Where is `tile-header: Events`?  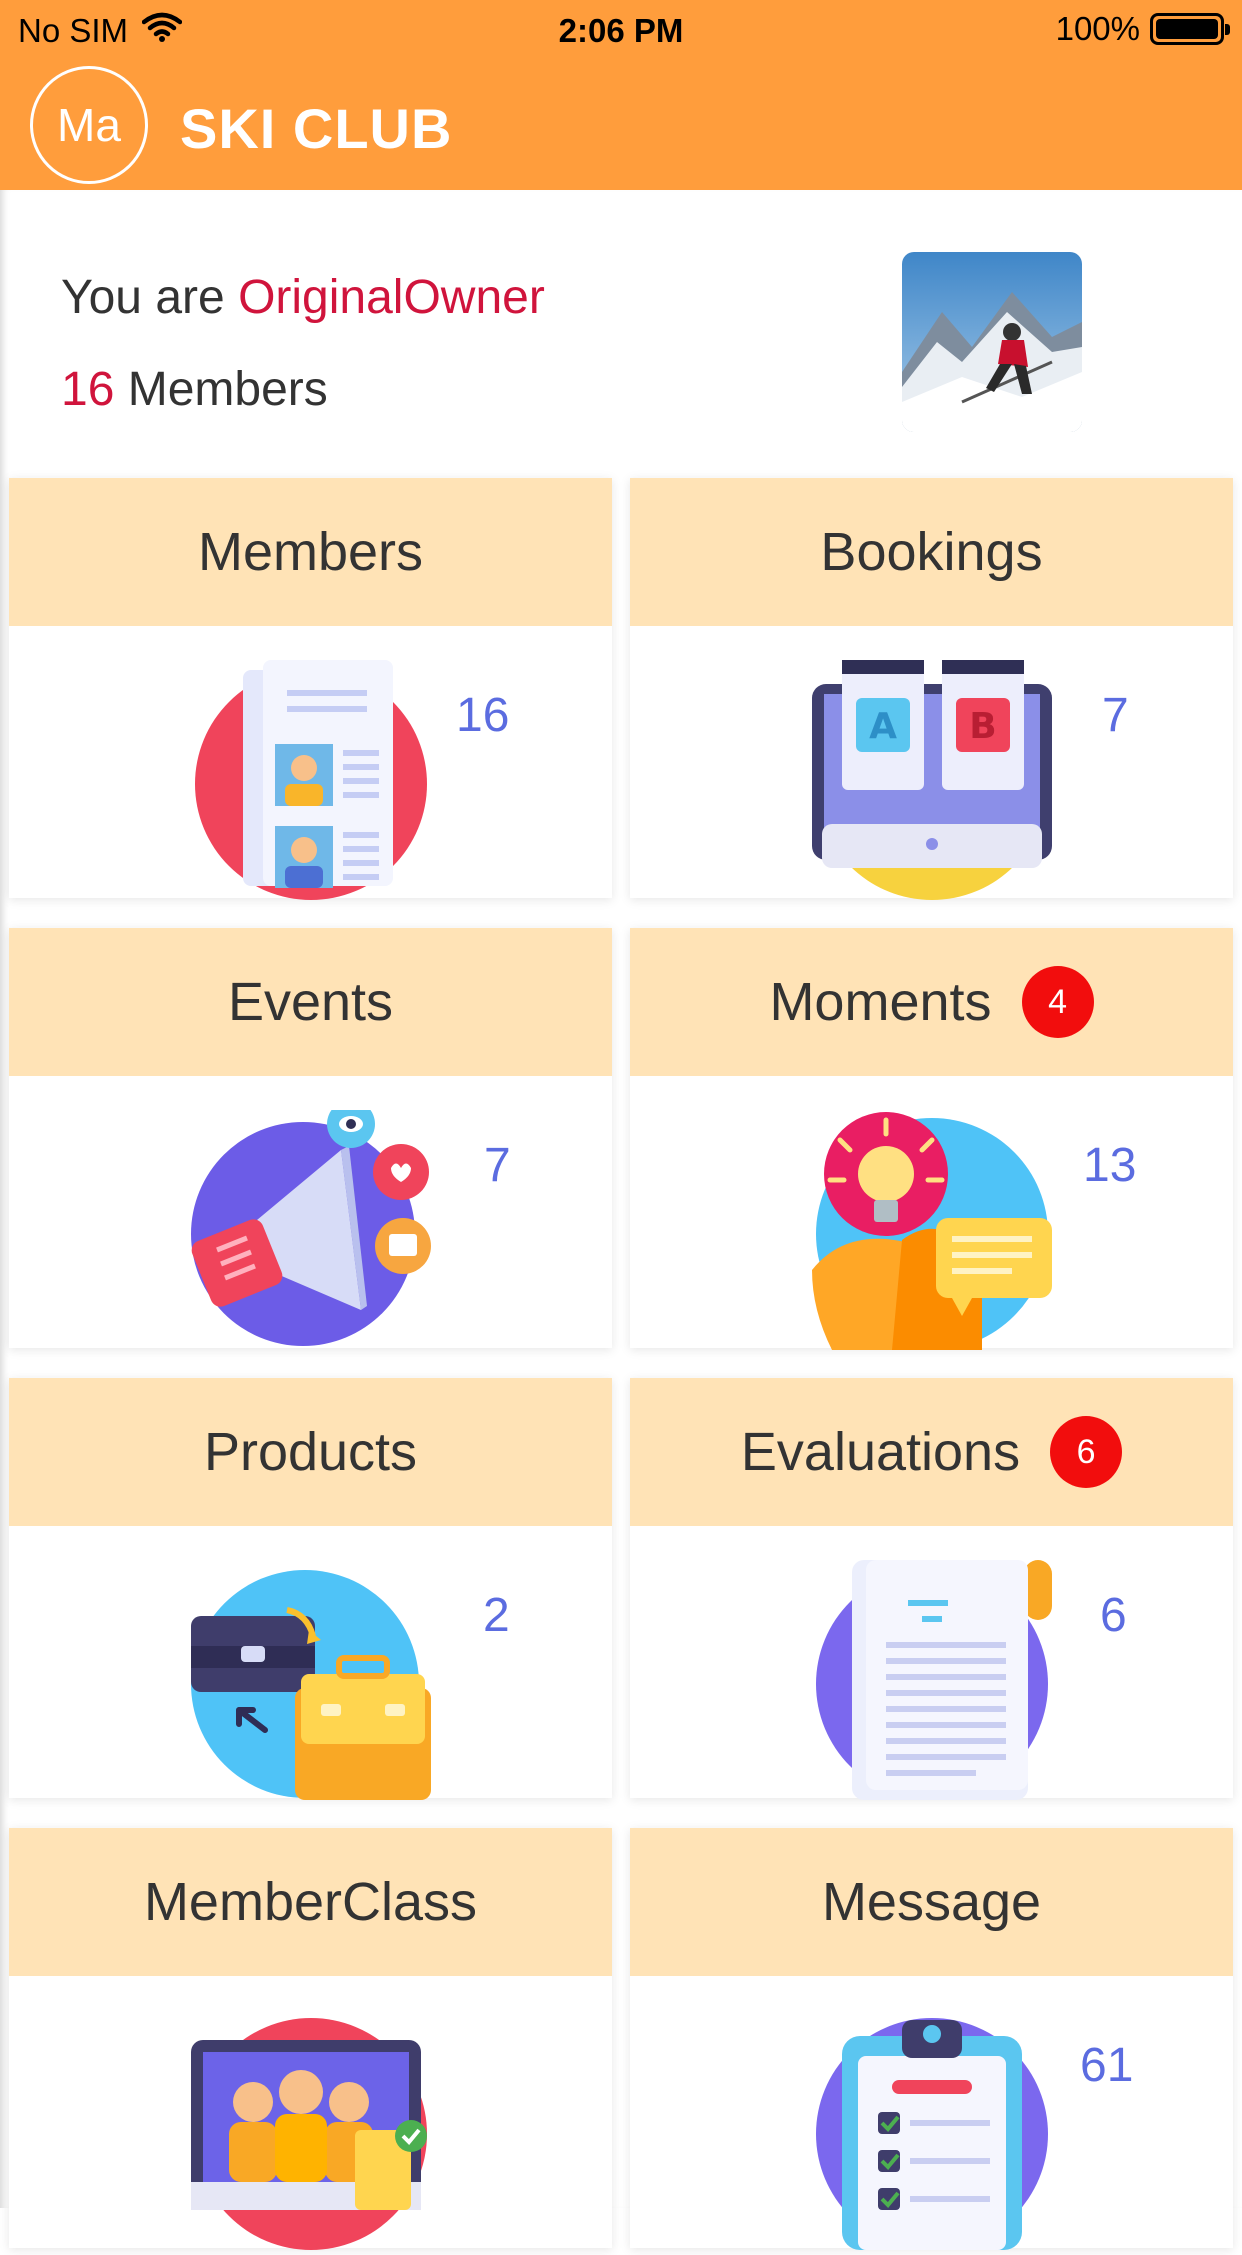 tile-header: Events is located at coordinates (310, 1002).